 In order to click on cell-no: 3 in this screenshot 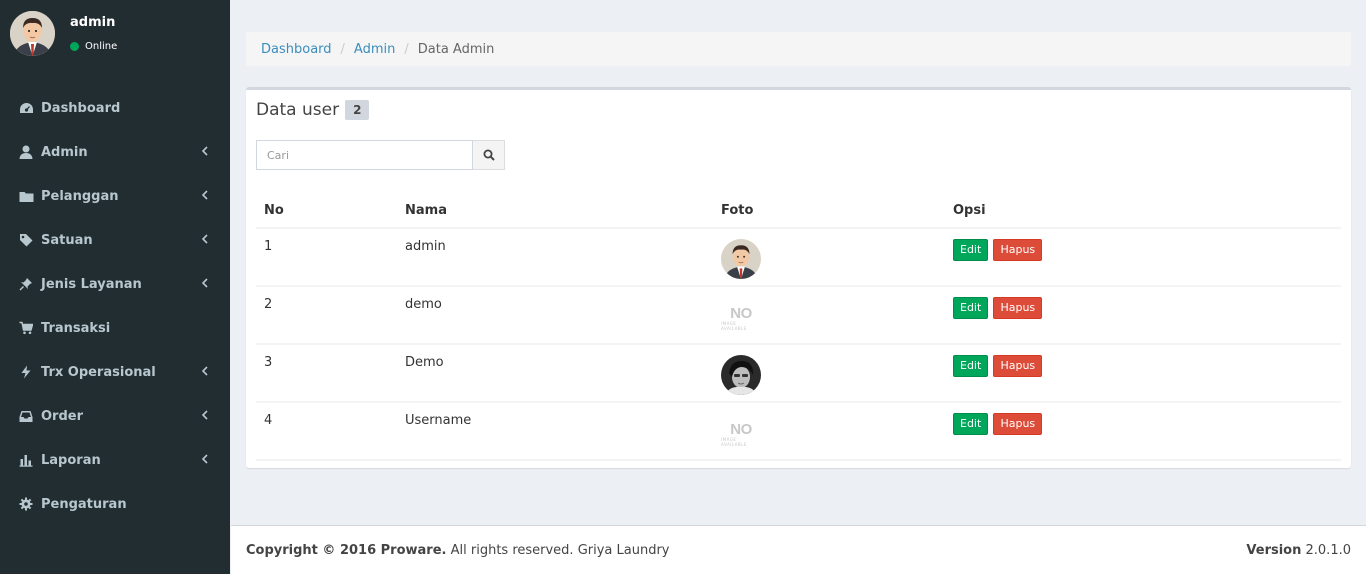, I will do `click(326, 373)`.